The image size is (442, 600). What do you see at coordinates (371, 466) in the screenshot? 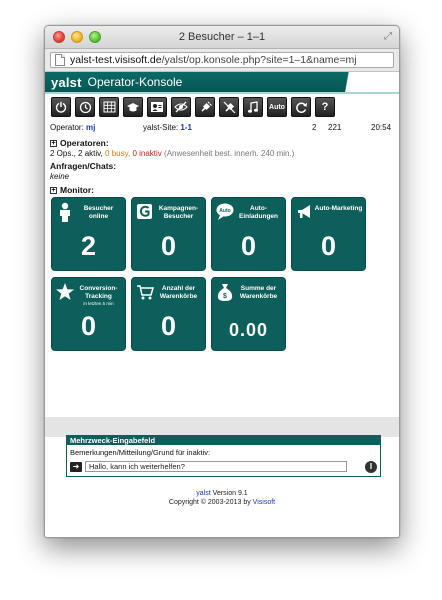
I see `info-icon: I` at bounding box center [371, 466].